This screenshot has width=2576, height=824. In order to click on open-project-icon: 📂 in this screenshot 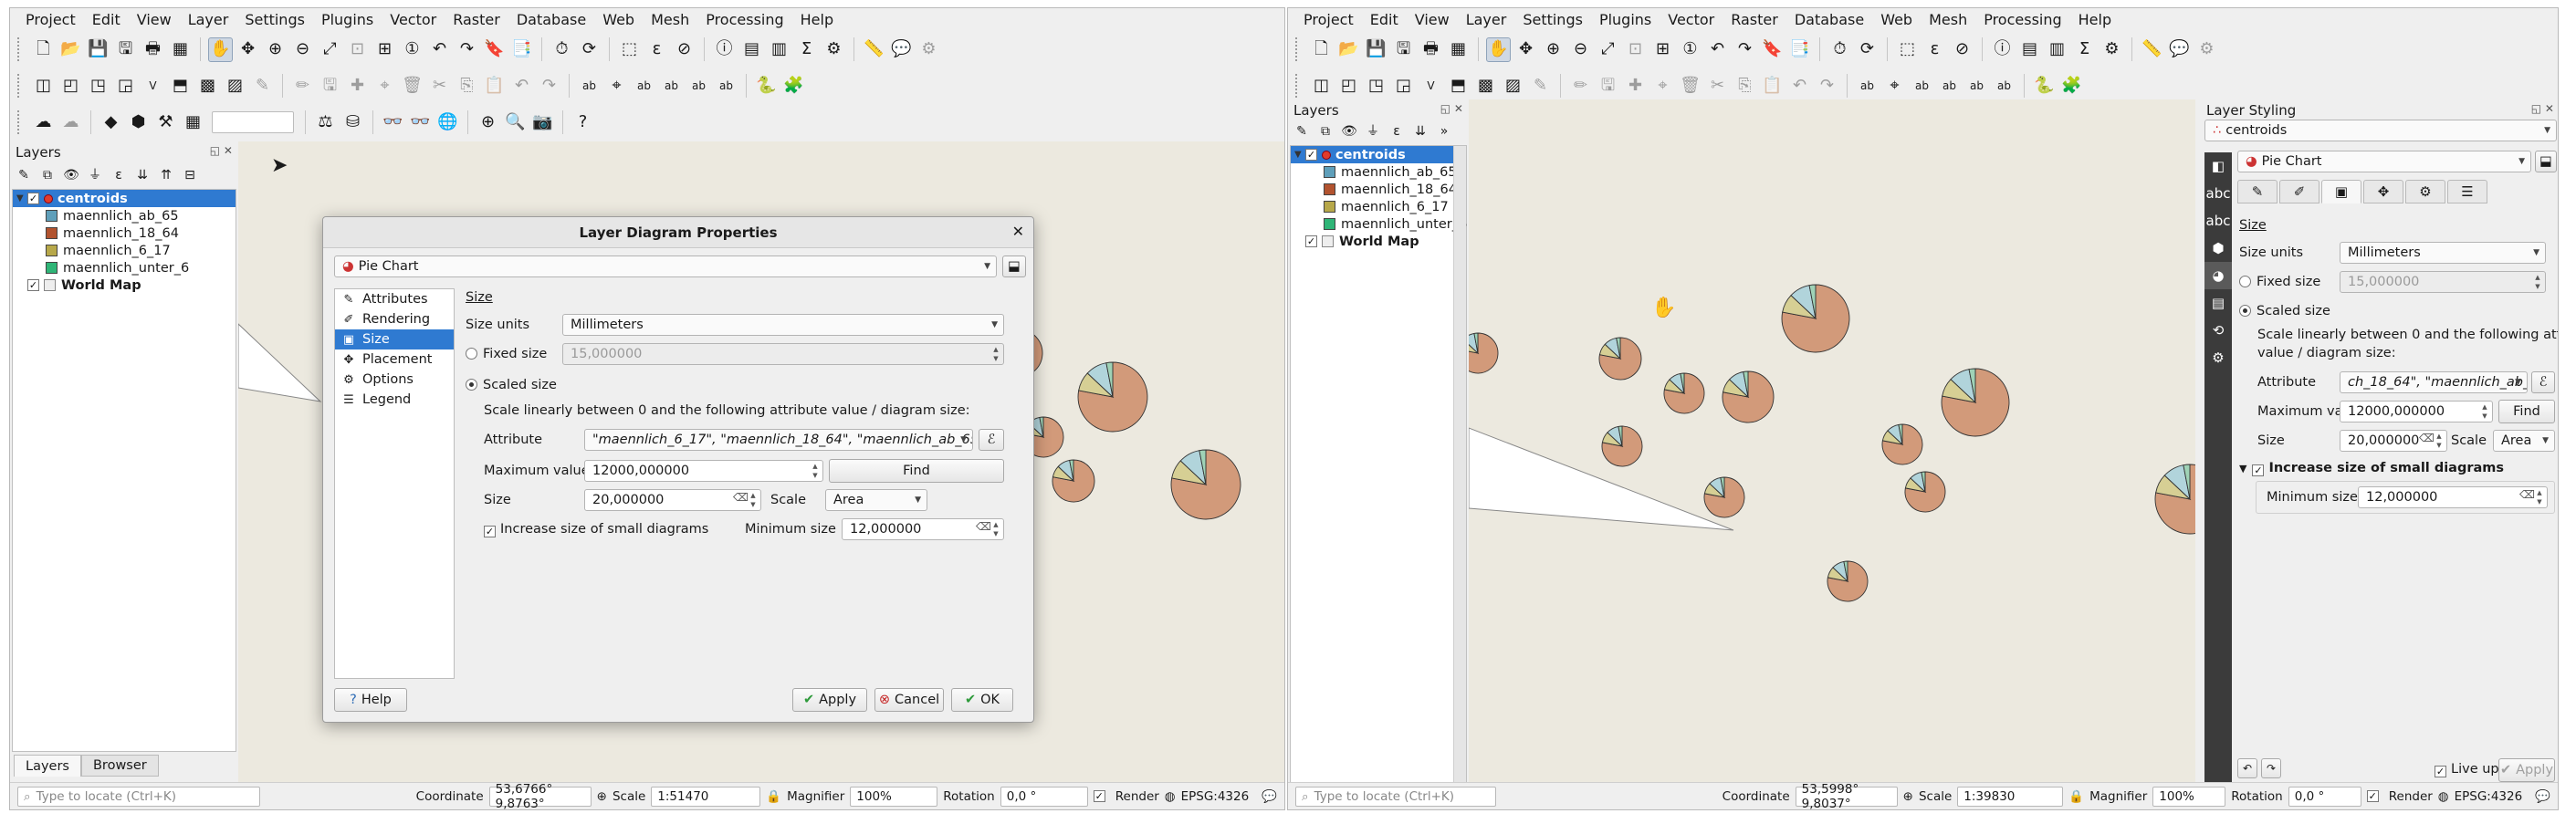, I will do `click(70, 49)`.